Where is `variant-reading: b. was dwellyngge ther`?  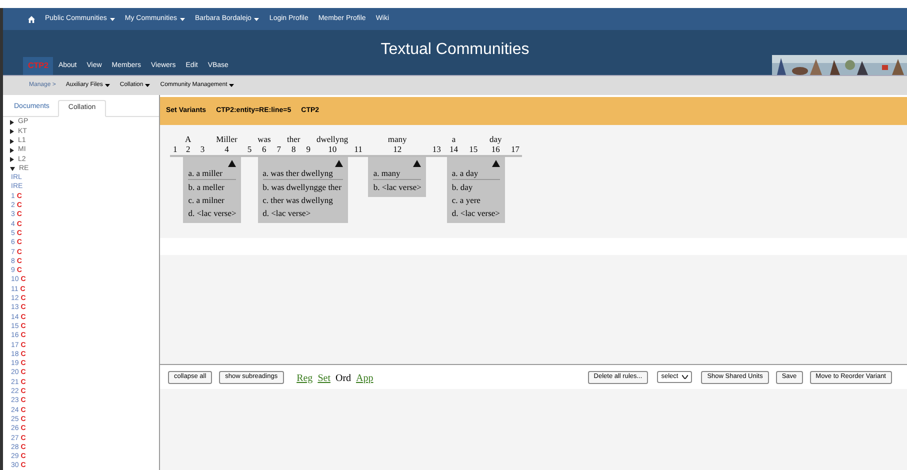
variant-reading: b. was dwellyngge ther is located at coordinates (303, 187).